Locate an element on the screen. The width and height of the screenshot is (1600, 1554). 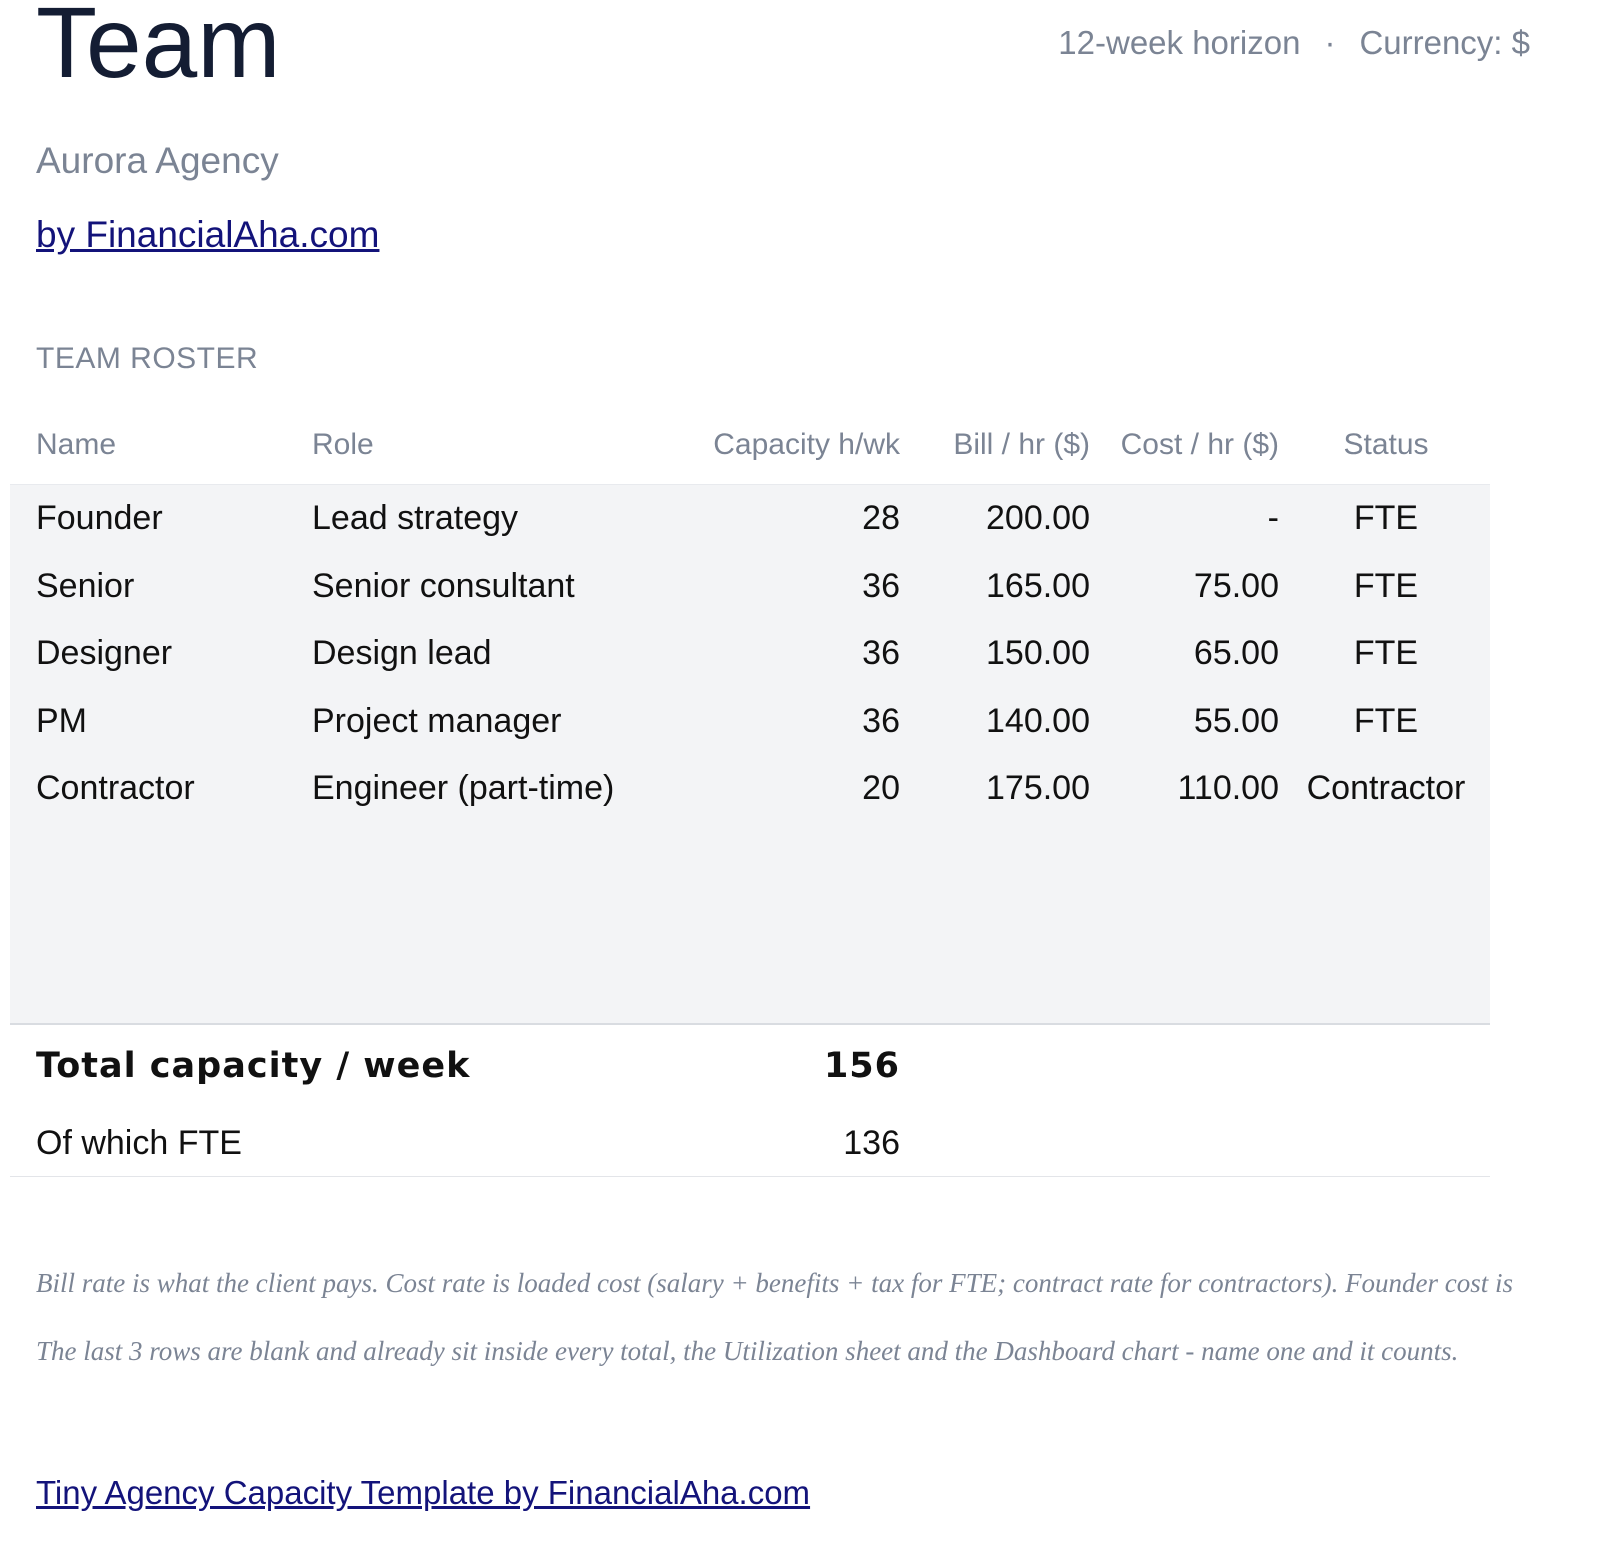
cell-name: Designer is located at coordinates (104, 653).